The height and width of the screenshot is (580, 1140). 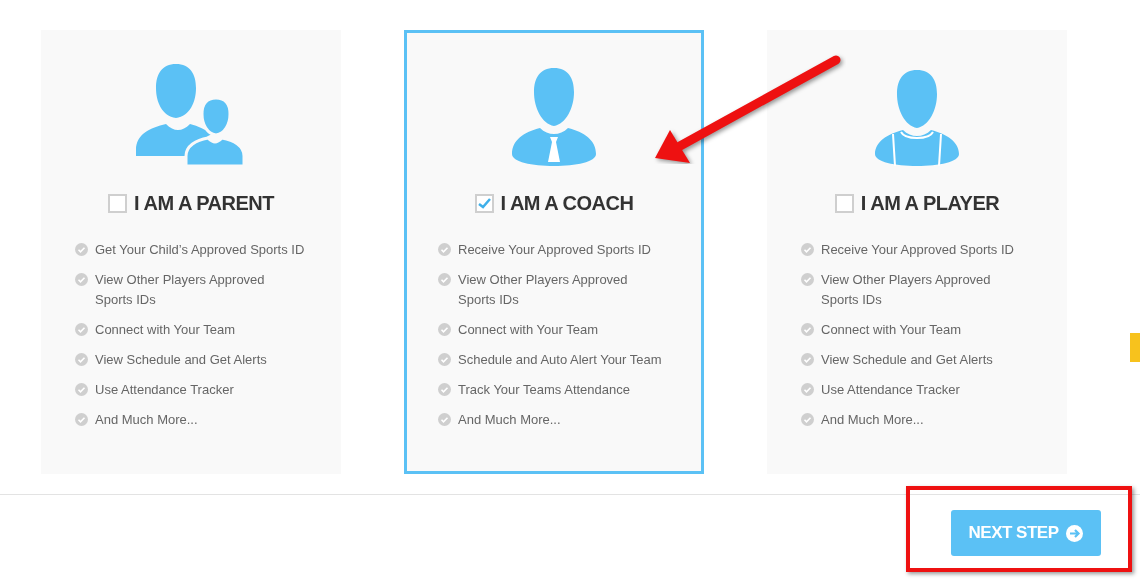 I want to click on role-title: I AM A PLAYER, so click(x=930, y=203).